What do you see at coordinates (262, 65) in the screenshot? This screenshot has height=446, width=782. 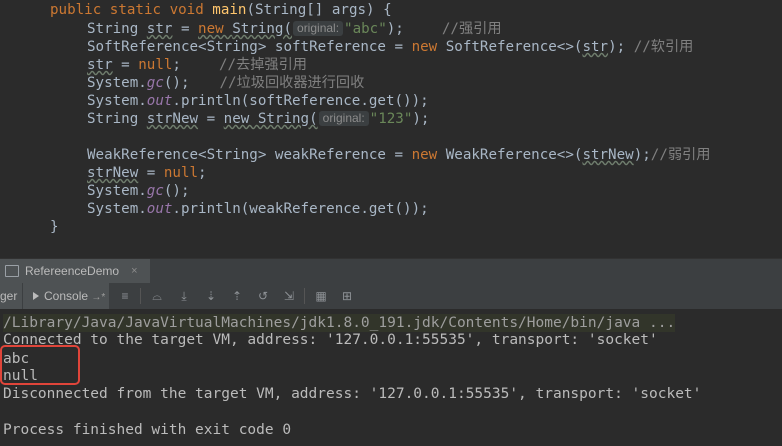 I see `code-comment: //去掉强引用` at bounding box center [262, 65].